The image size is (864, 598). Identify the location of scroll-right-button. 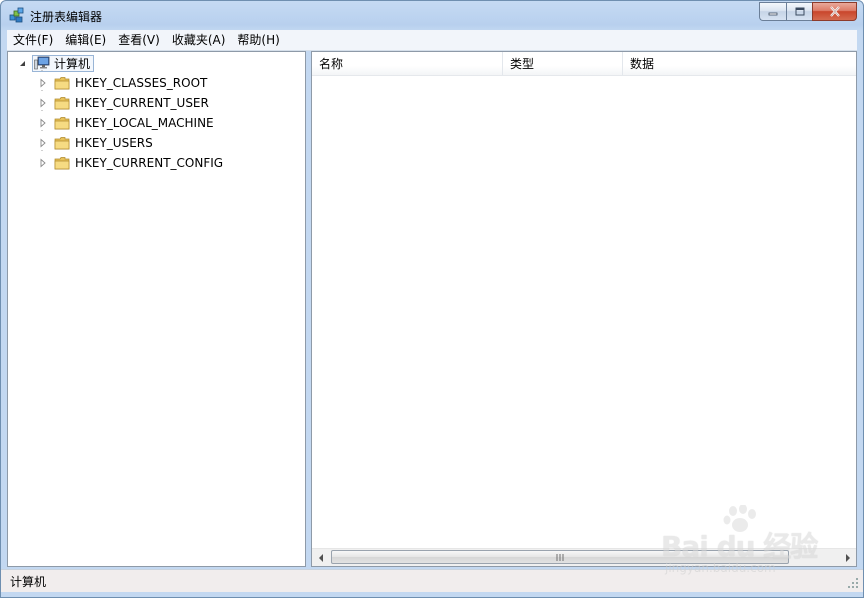
(847, 557).